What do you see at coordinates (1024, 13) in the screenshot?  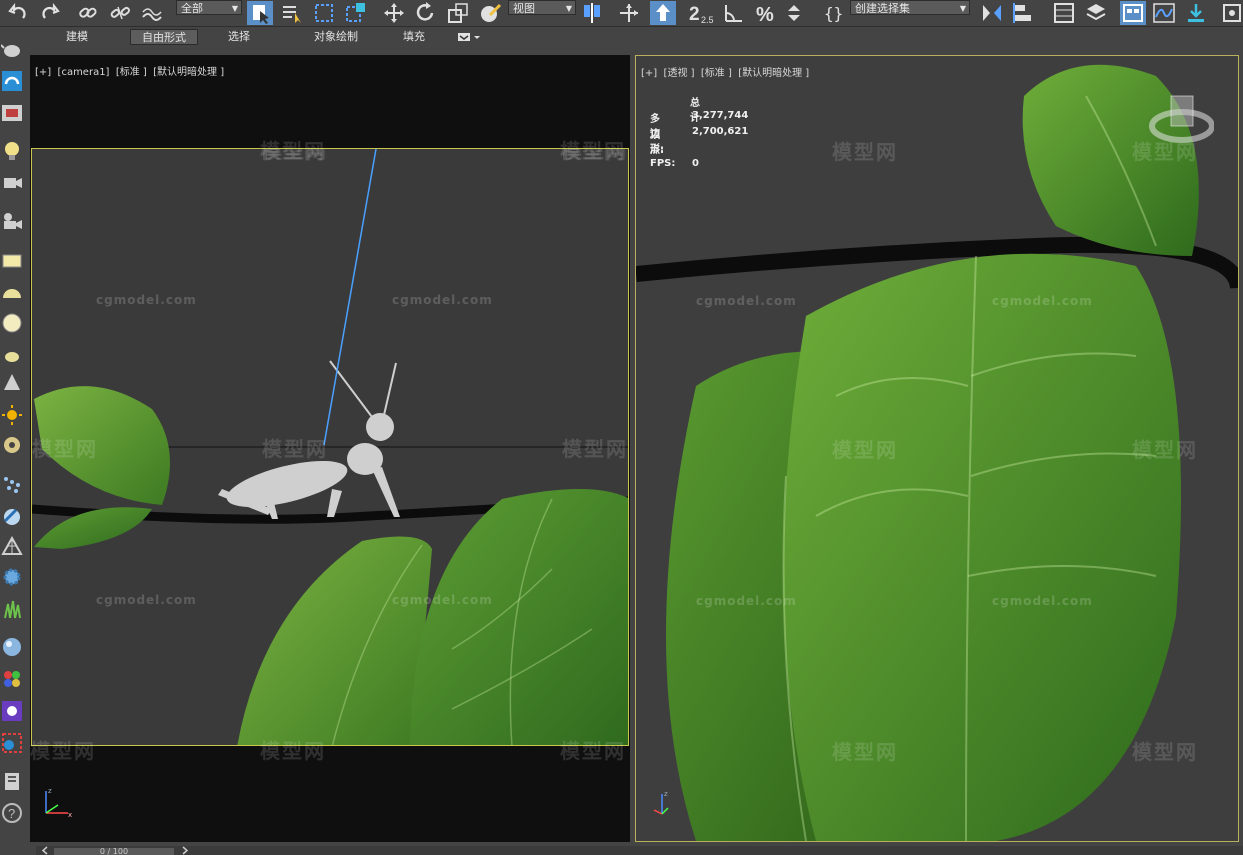 I see `align-icon` at bounding box center [1024, 13].